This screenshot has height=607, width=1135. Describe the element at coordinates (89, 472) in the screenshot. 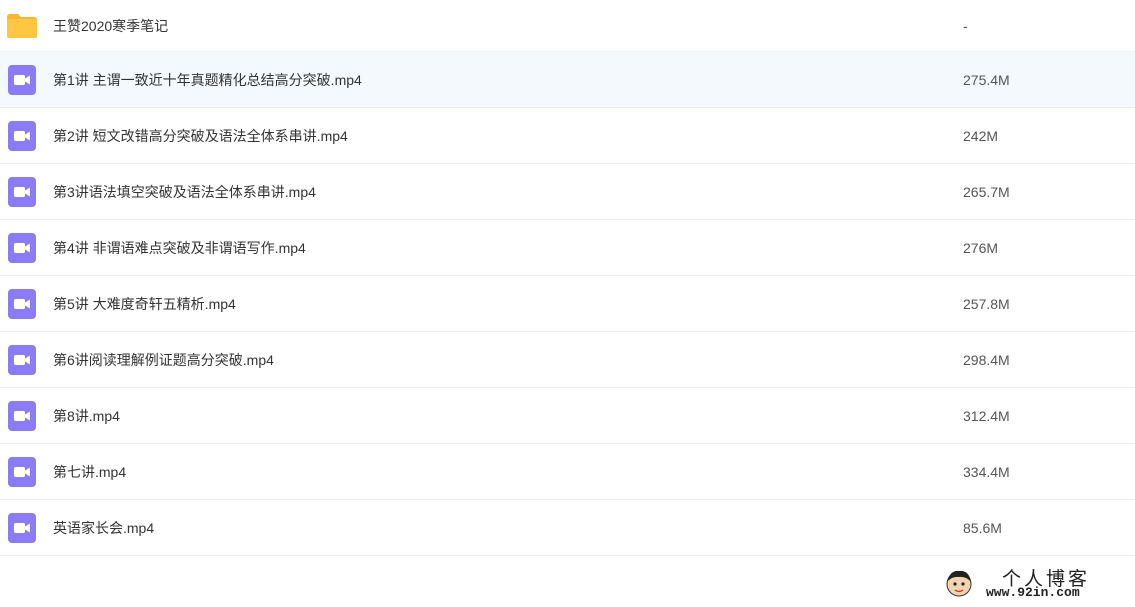

I see `file-name: 第七讲.mp4` at that location.